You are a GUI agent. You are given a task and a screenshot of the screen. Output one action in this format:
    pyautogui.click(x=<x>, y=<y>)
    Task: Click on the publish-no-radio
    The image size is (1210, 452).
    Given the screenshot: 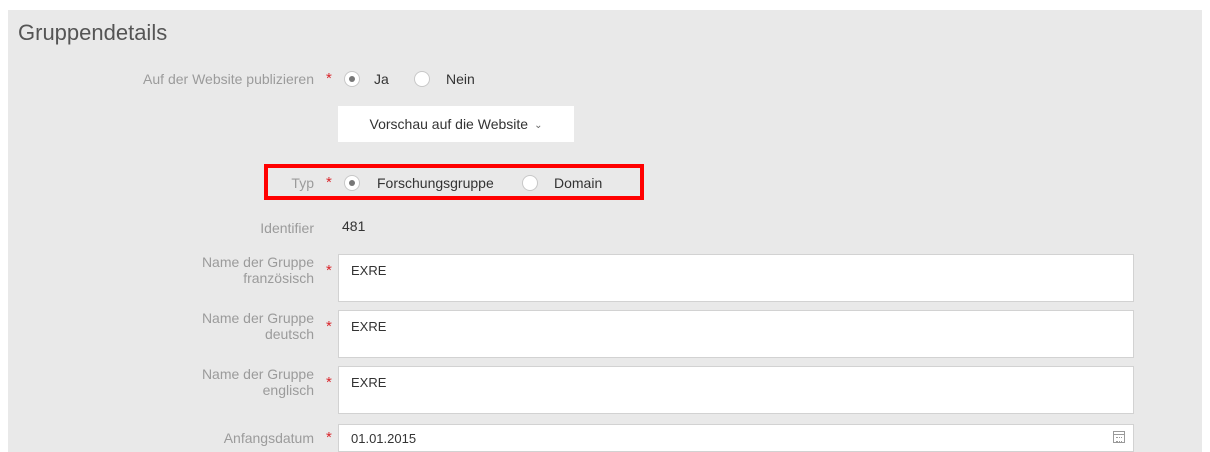 What is the action you would take?
    pyautogui.click(x=422, y=79)
    